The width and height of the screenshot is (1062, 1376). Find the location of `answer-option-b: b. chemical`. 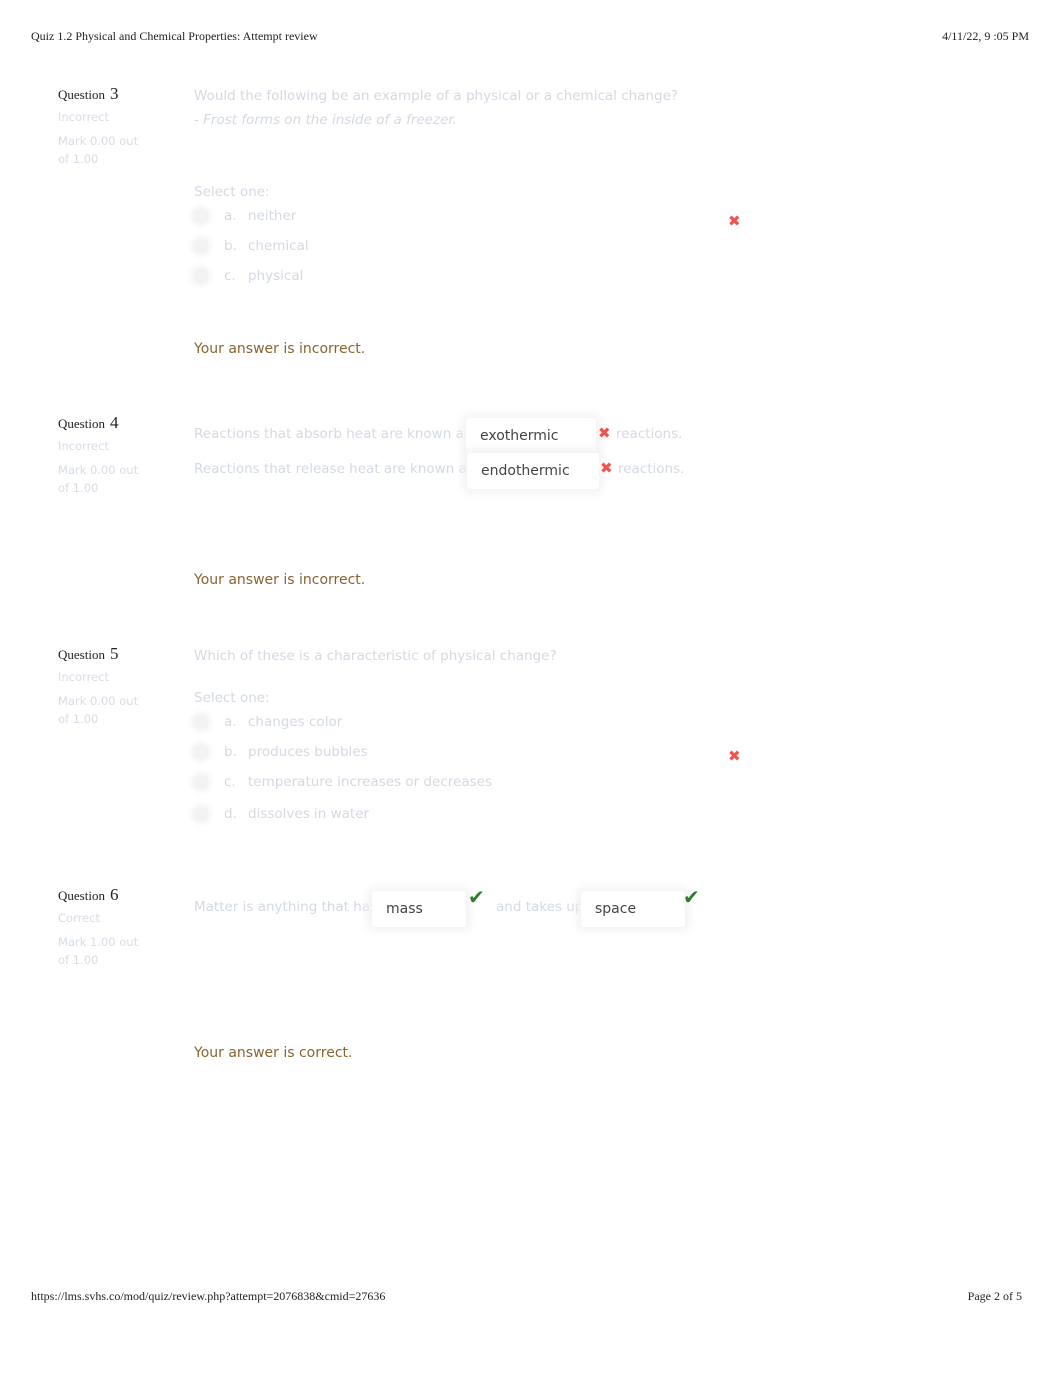

answer-option-b: b. chemical is located at coordinates (251, 246).